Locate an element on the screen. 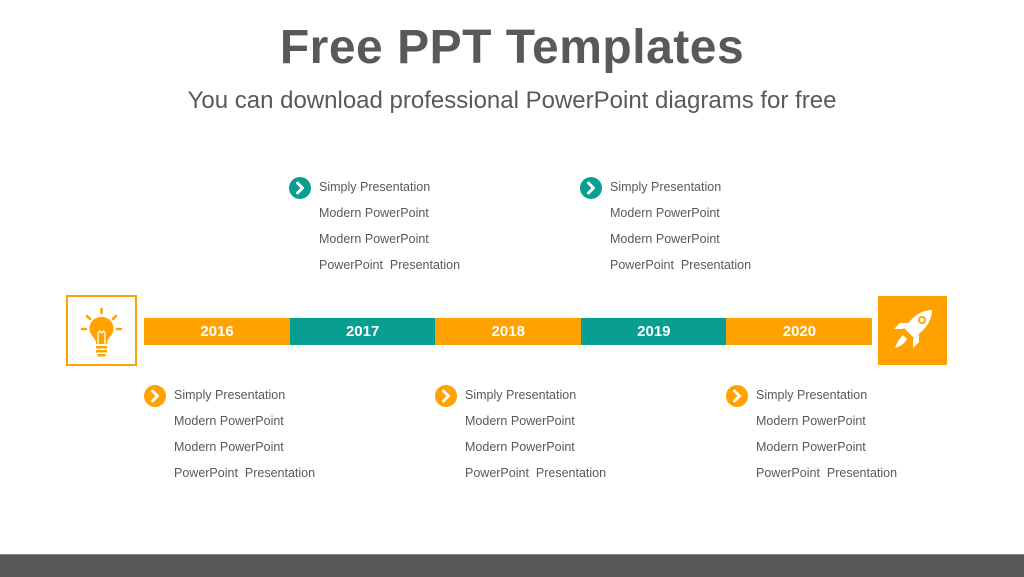 The height and width of the screenshot is (577, 1024). timeline-segment-2016: 2016 is located at coordinates (217, 331).